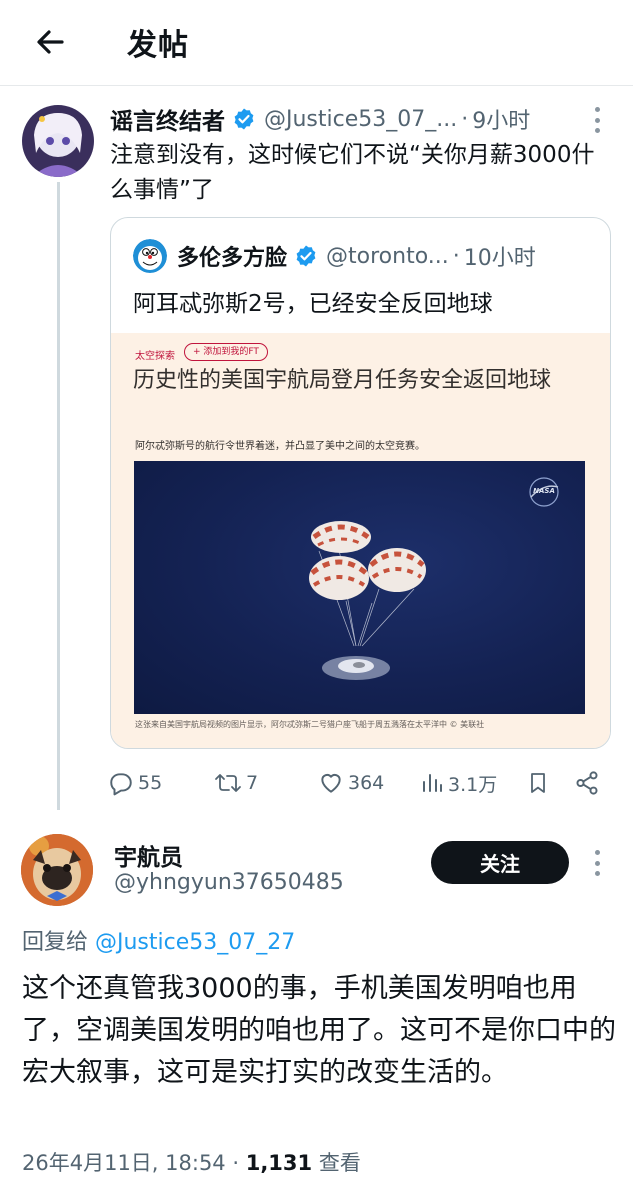  What do you see at coordinates (148, 855) in the screenshot?
I see `reply-author-name: 宇航员` at bounding box center [148, 855].